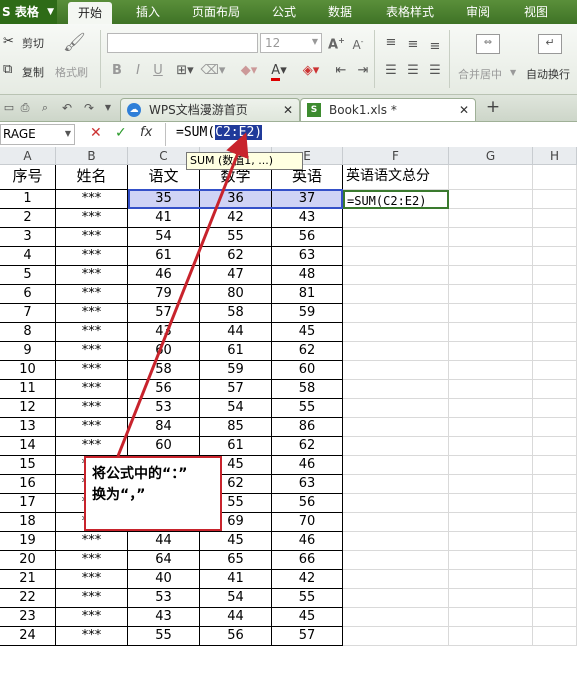 The image size is (577, 677). Describe the element at coordinates (28, 12) in the screenshot. I see `app-menu-button: S 表格 ▼` at that location.